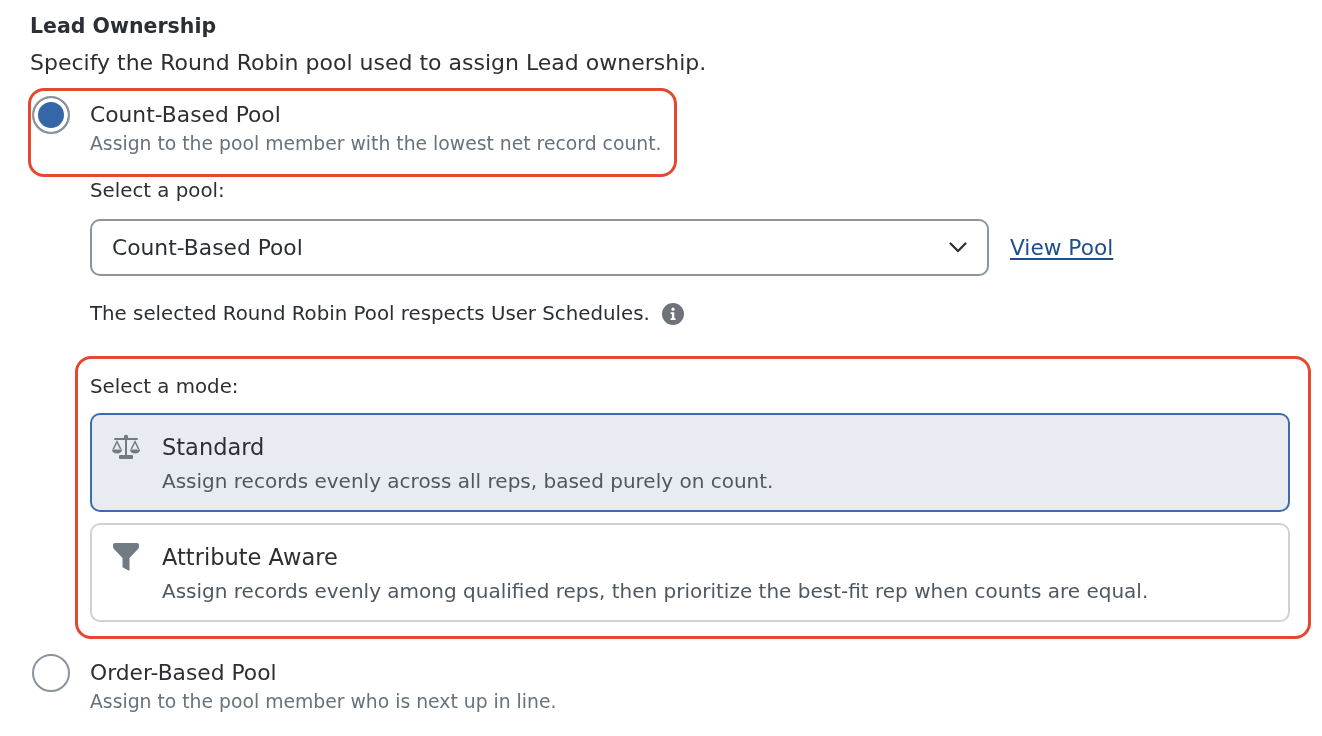 This screenshot has height=736, width=1322. What do you see at coordinates (183, 673) in the screenshot?
I see `option-label: Order-Based Pool` at bounding box center [183, 673].